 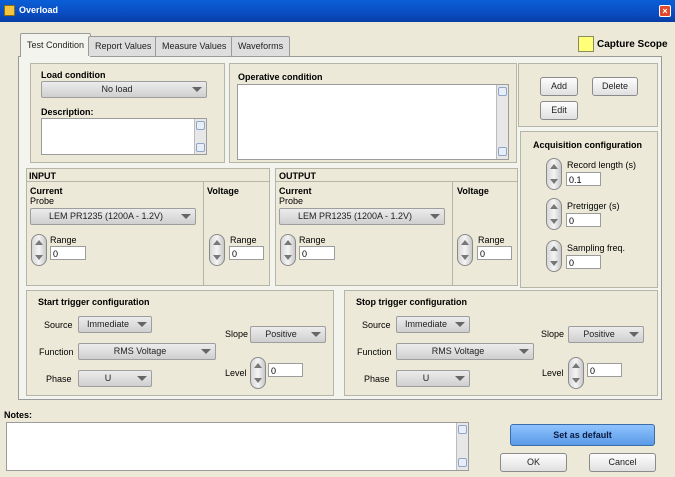 What do you see at coordinates (246, 253) in the screenshot?
I see `input-voltage-range-field: 0` at bounding box center [246, 253].